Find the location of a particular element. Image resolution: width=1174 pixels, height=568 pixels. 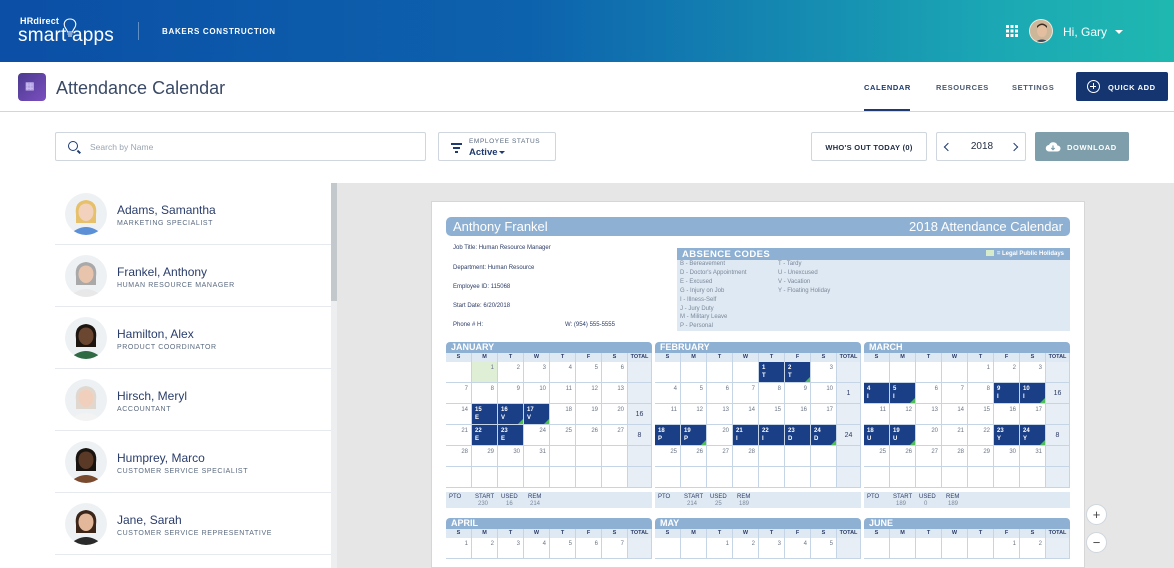

day-cell: 27 is located at coordinates (929, 456).